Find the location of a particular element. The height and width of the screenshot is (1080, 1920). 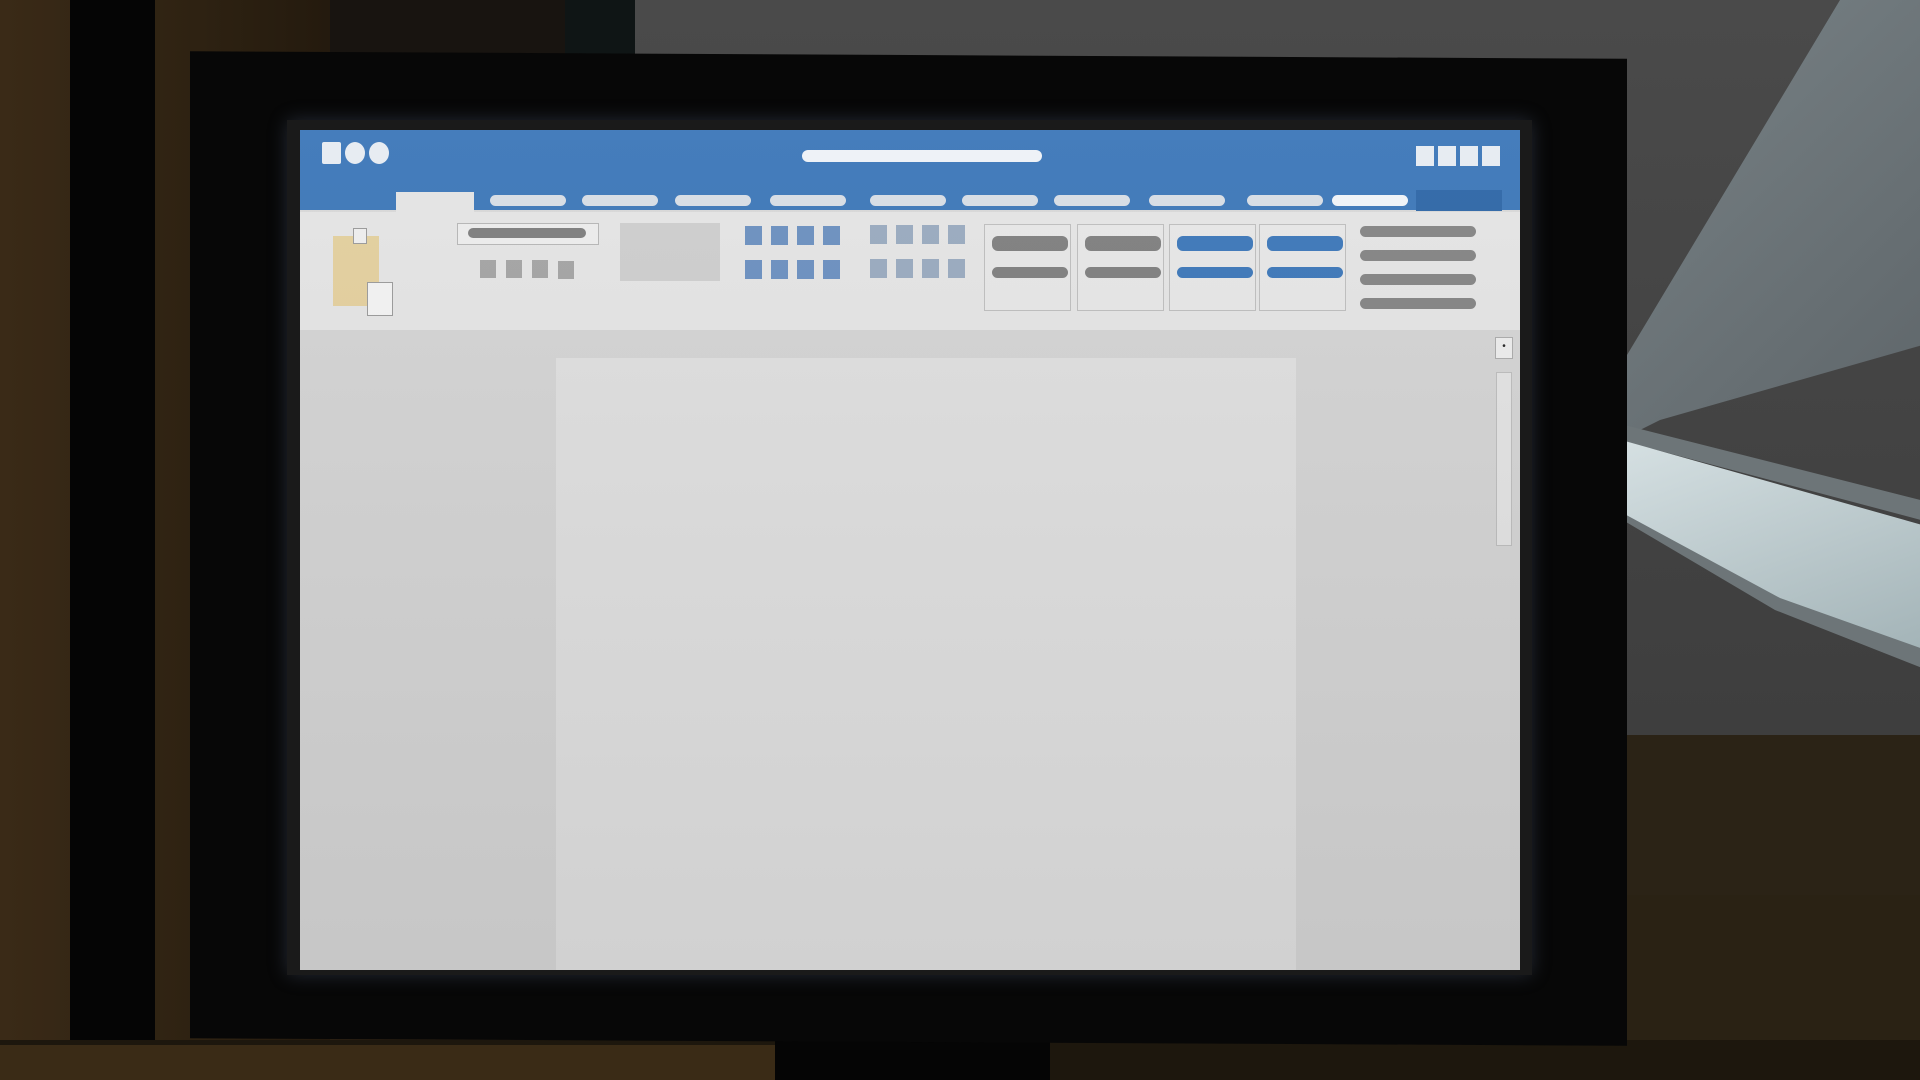

dictate-button is located at coordinates (1418, 303).